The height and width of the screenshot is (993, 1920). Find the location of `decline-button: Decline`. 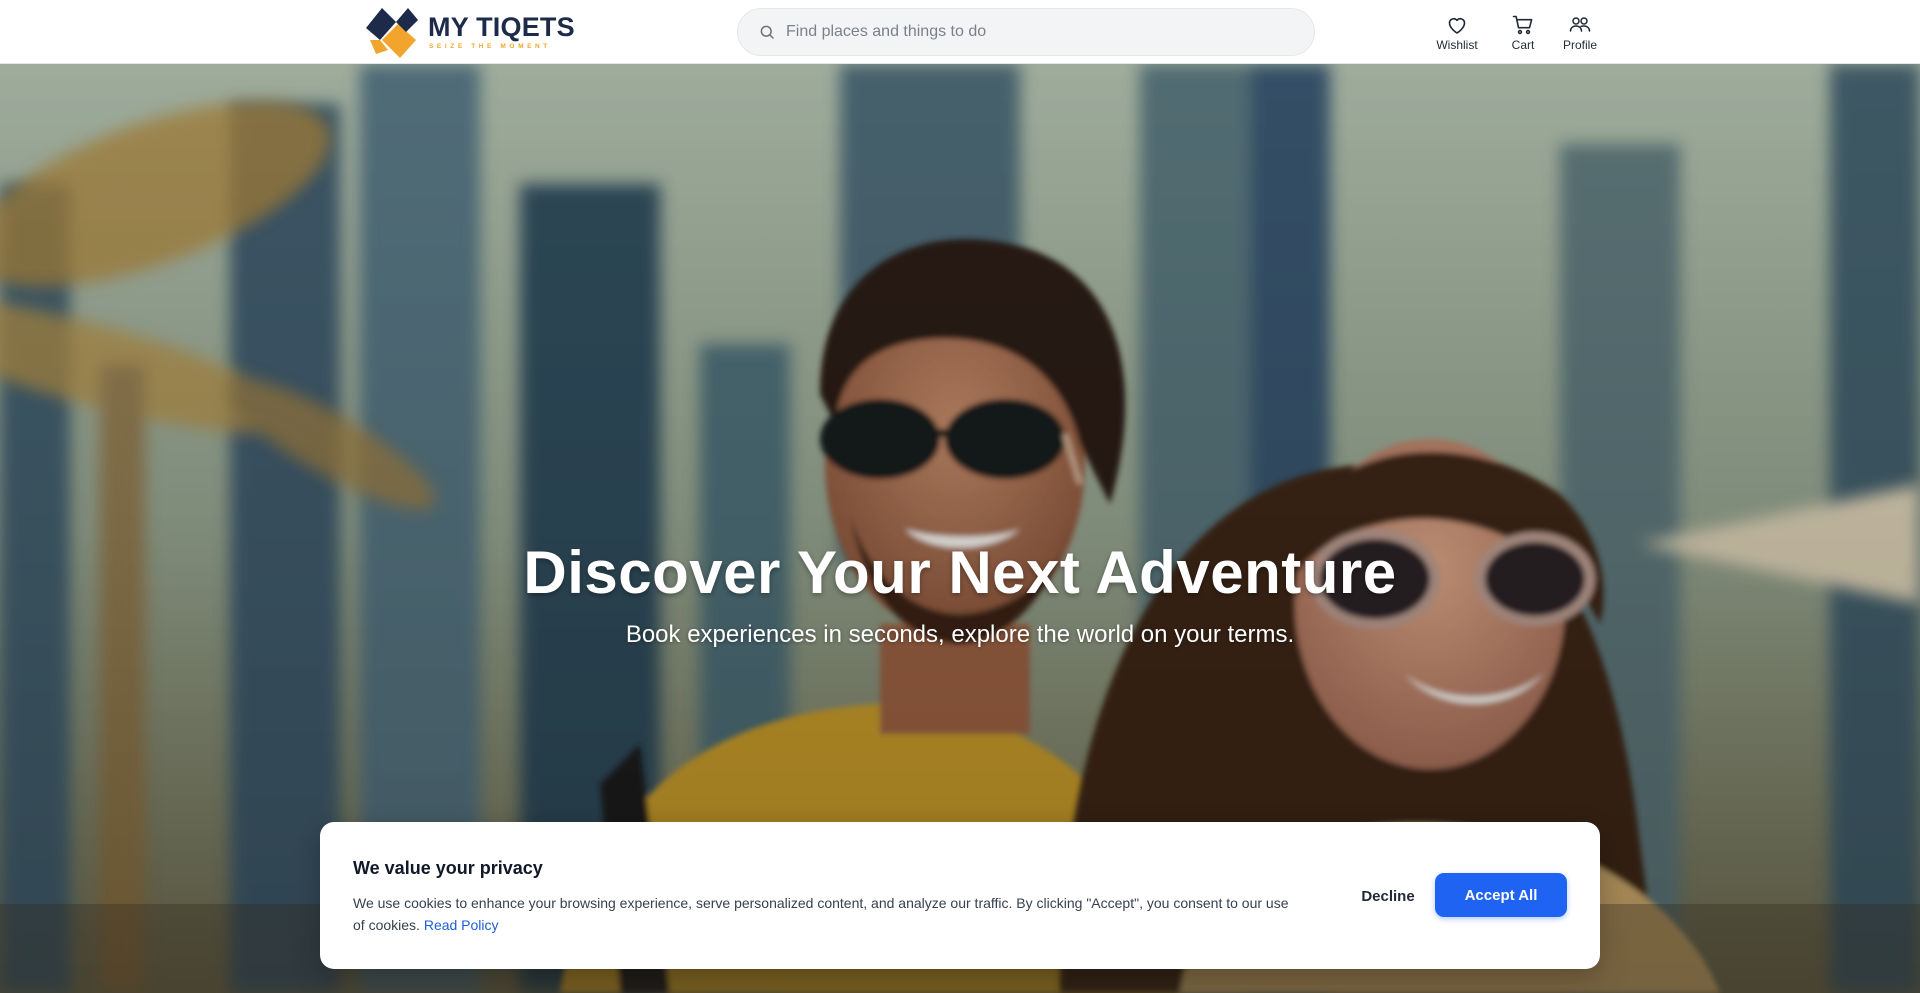

decline-button: Decline is located at coordinates (1388, 896).